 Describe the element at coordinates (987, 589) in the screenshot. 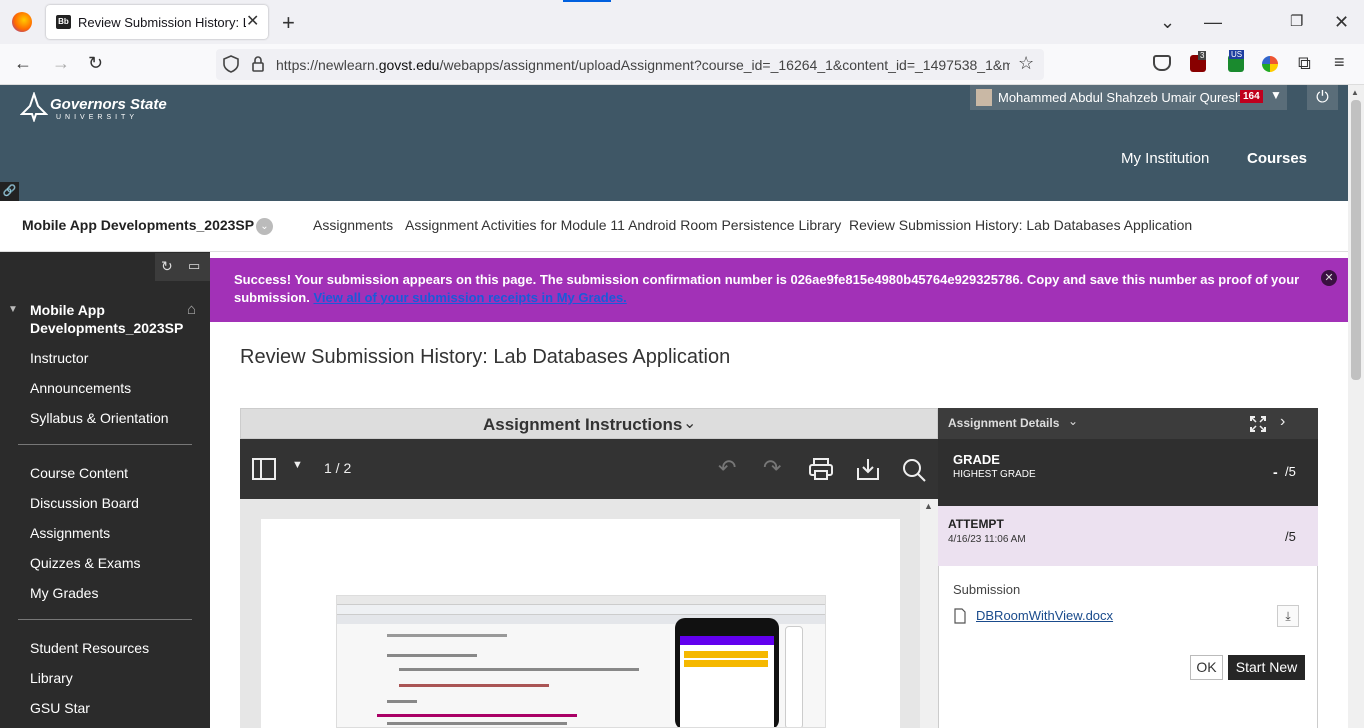

I see `submission-label: Submission` at that location.